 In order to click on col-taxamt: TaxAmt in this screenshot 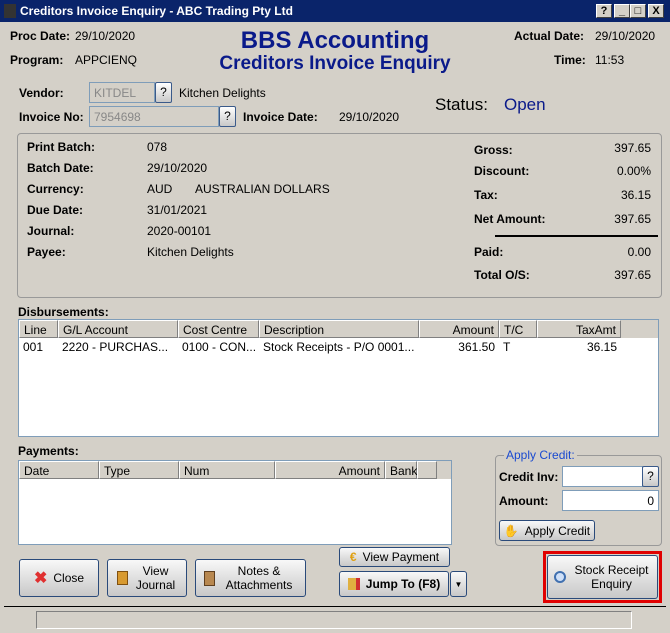, I will do `click(579, 329)`.